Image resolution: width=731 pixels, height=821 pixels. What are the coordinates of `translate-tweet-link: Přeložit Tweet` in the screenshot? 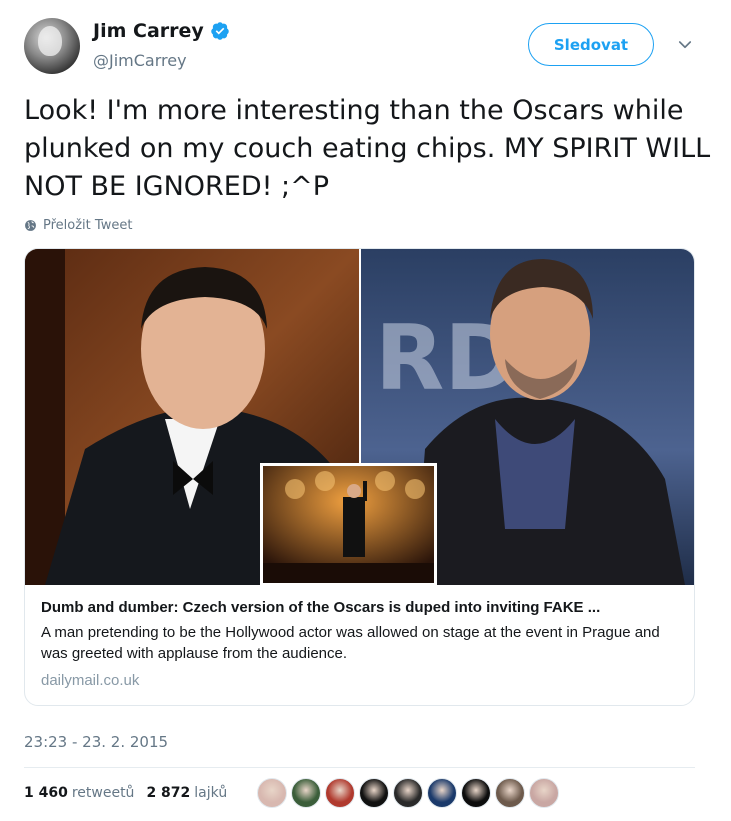 It's located at (78, 225).